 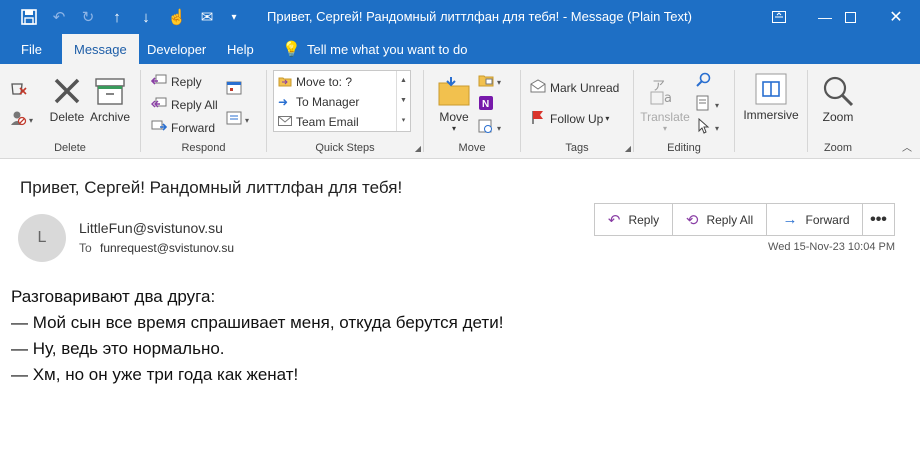 What do you see at coordinates (907, 146) in the screenshot?
I see `collapse-ribbon-icon: ︿` at bounding box center [907, 146].